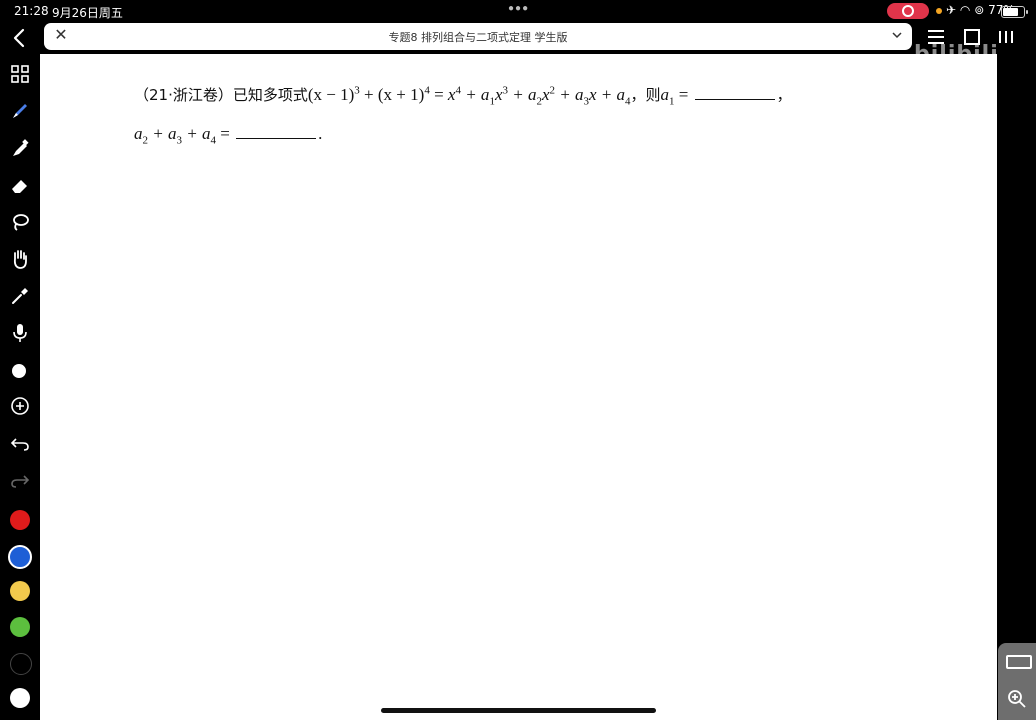 This screenshot has width=1036, height=720. I want to click on wifi-icon: ◠, so click(965, 10).